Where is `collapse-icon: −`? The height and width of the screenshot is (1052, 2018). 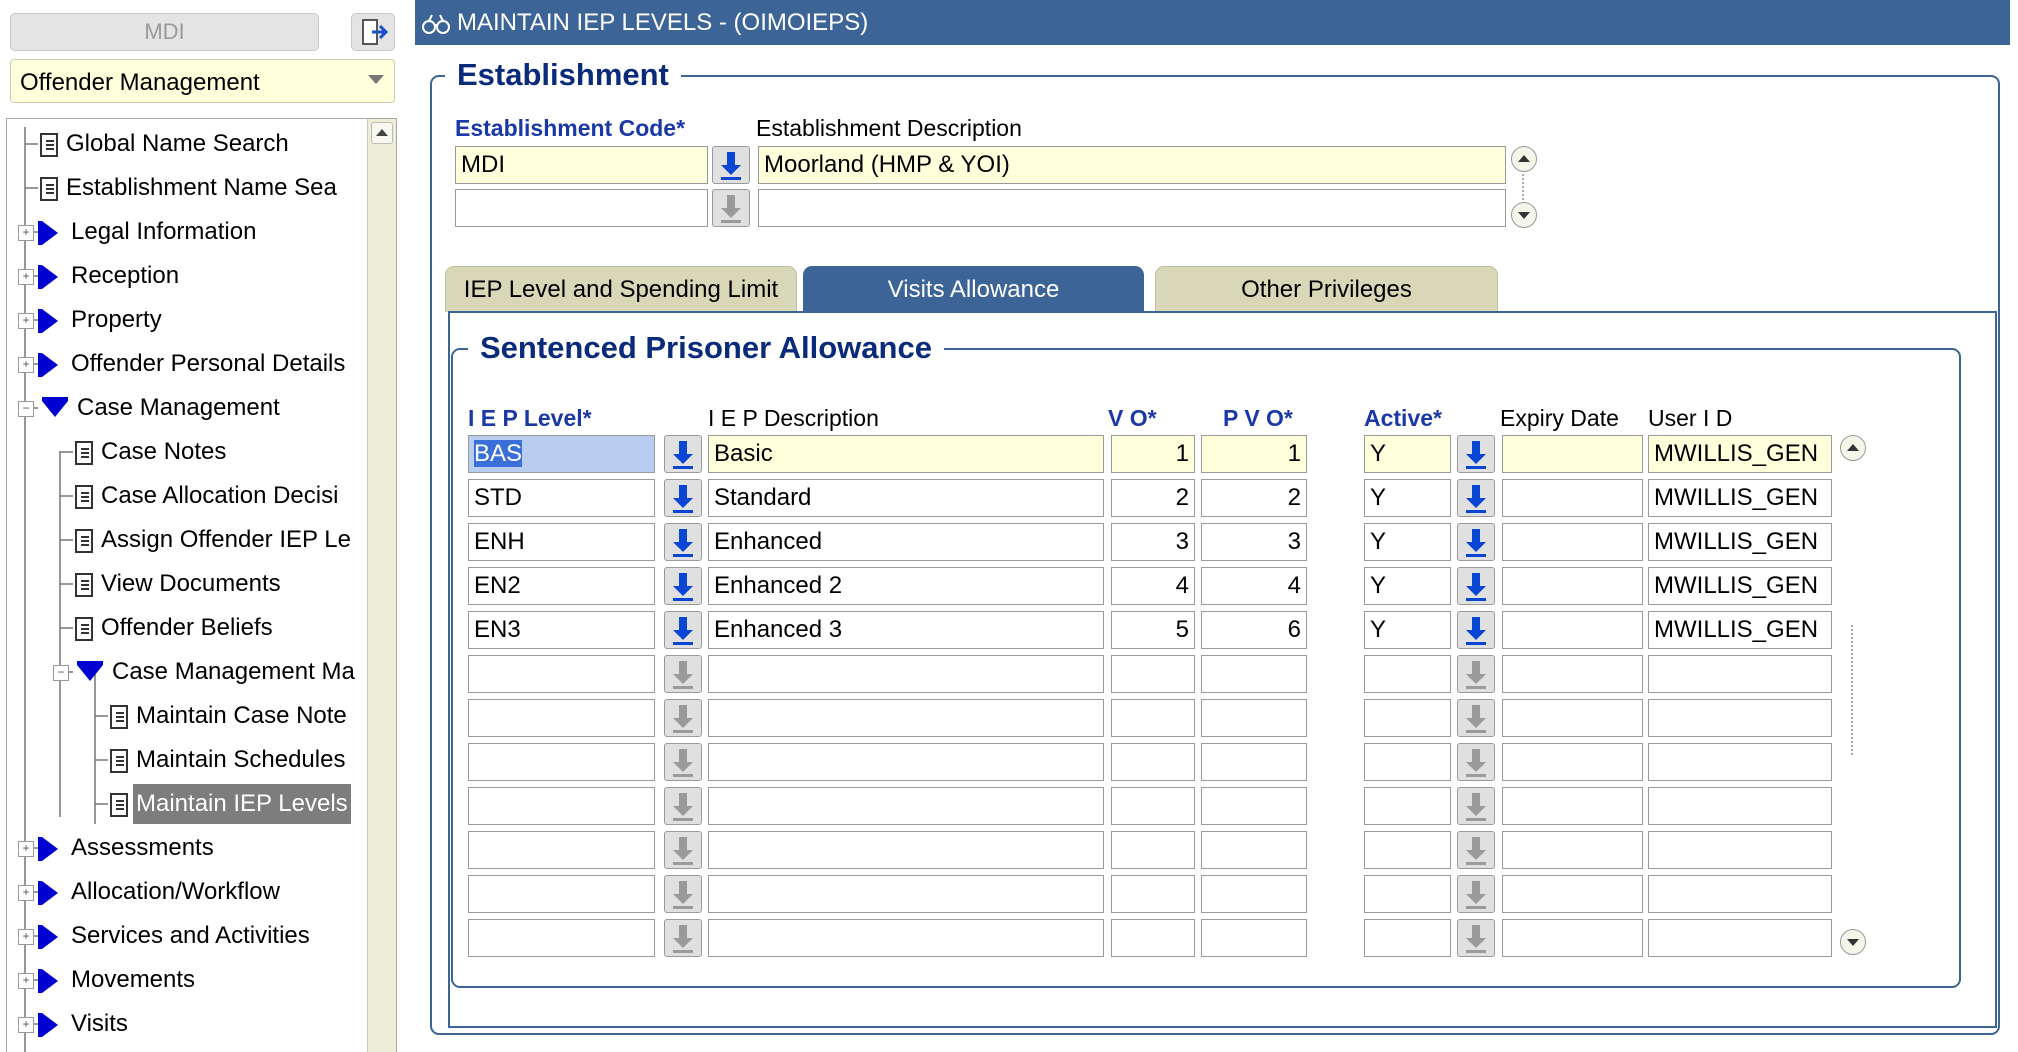
collapse-icon: − is located at coordinates (26, 408).